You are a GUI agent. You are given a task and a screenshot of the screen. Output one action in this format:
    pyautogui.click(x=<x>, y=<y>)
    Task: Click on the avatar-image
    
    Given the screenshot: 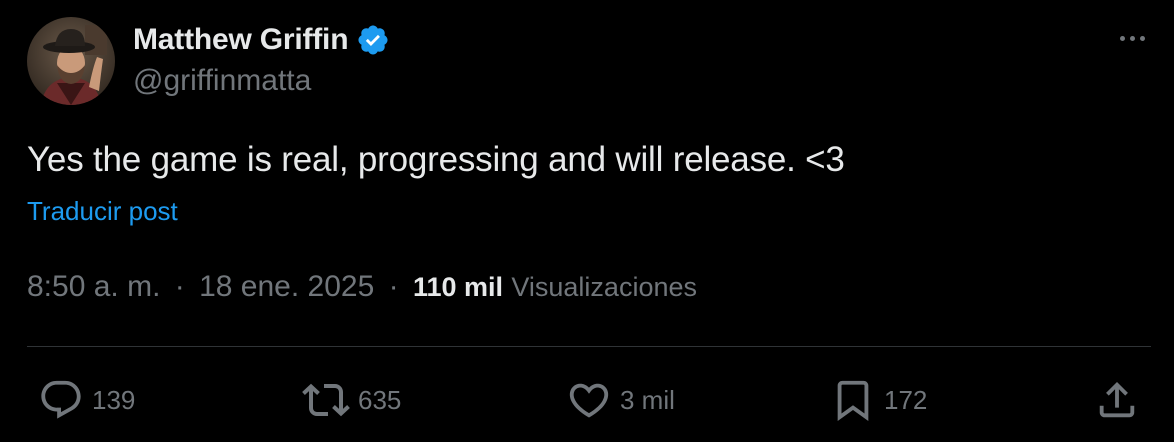 What is the action you would take?
    pyautogui.click(x=71, y=61)
    